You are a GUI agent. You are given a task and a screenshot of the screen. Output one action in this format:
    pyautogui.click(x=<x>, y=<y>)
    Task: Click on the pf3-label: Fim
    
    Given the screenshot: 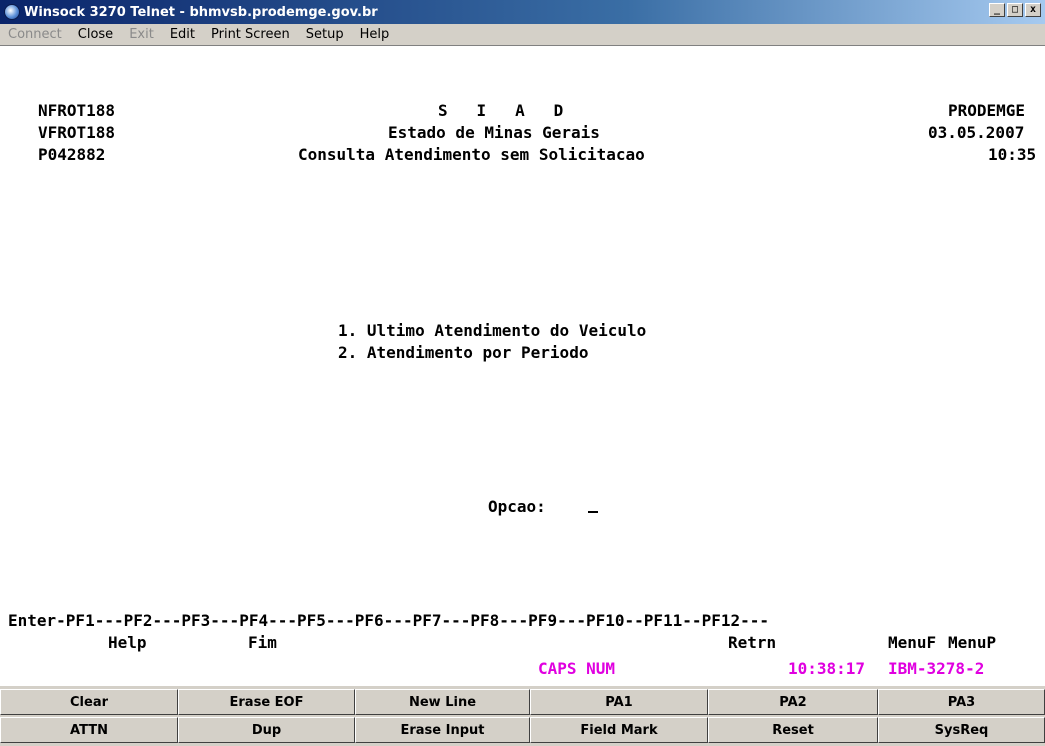 What is the action you would take?
    pyautogui.click(x=262, y=642)
    